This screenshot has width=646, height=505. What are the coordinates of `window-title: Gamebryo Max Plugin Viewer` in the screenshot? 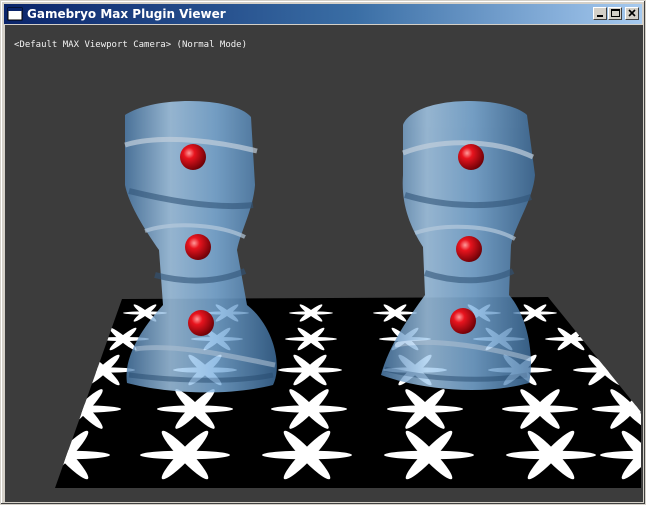 It's located at (126, 14).